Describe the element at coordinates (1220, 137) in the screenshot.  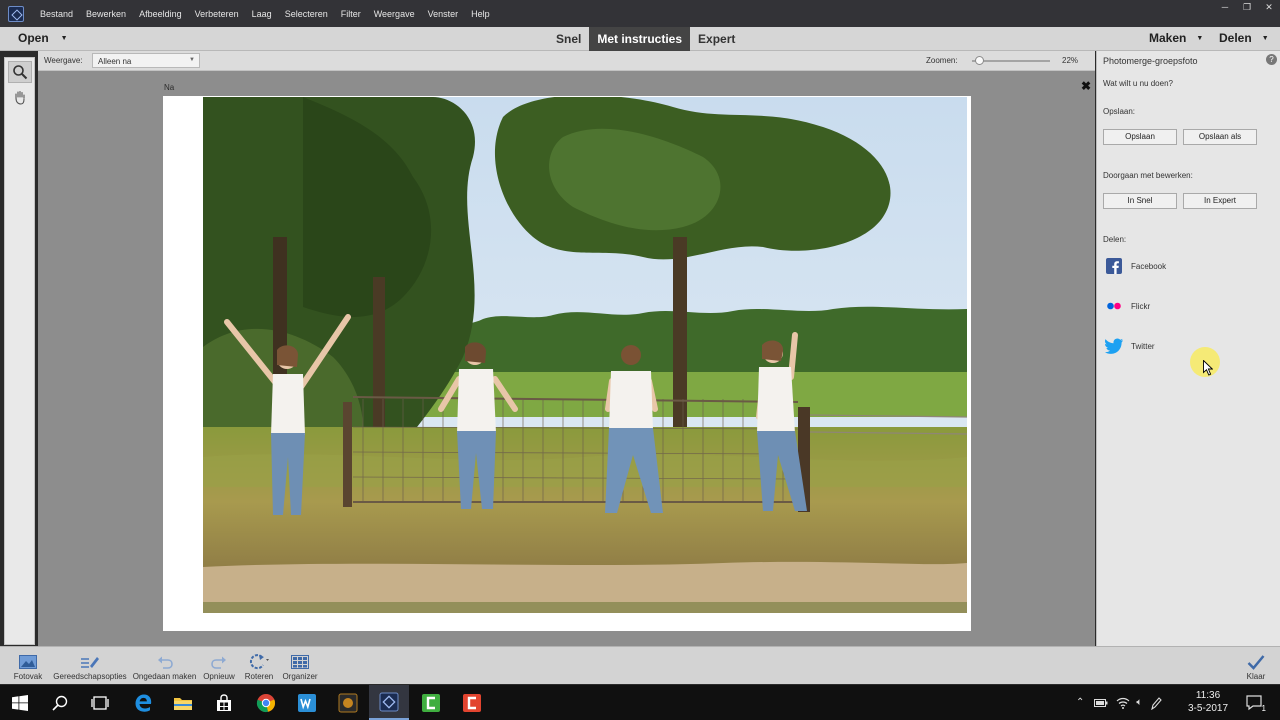
I see `save-as-button: Opslaan als` at that location.